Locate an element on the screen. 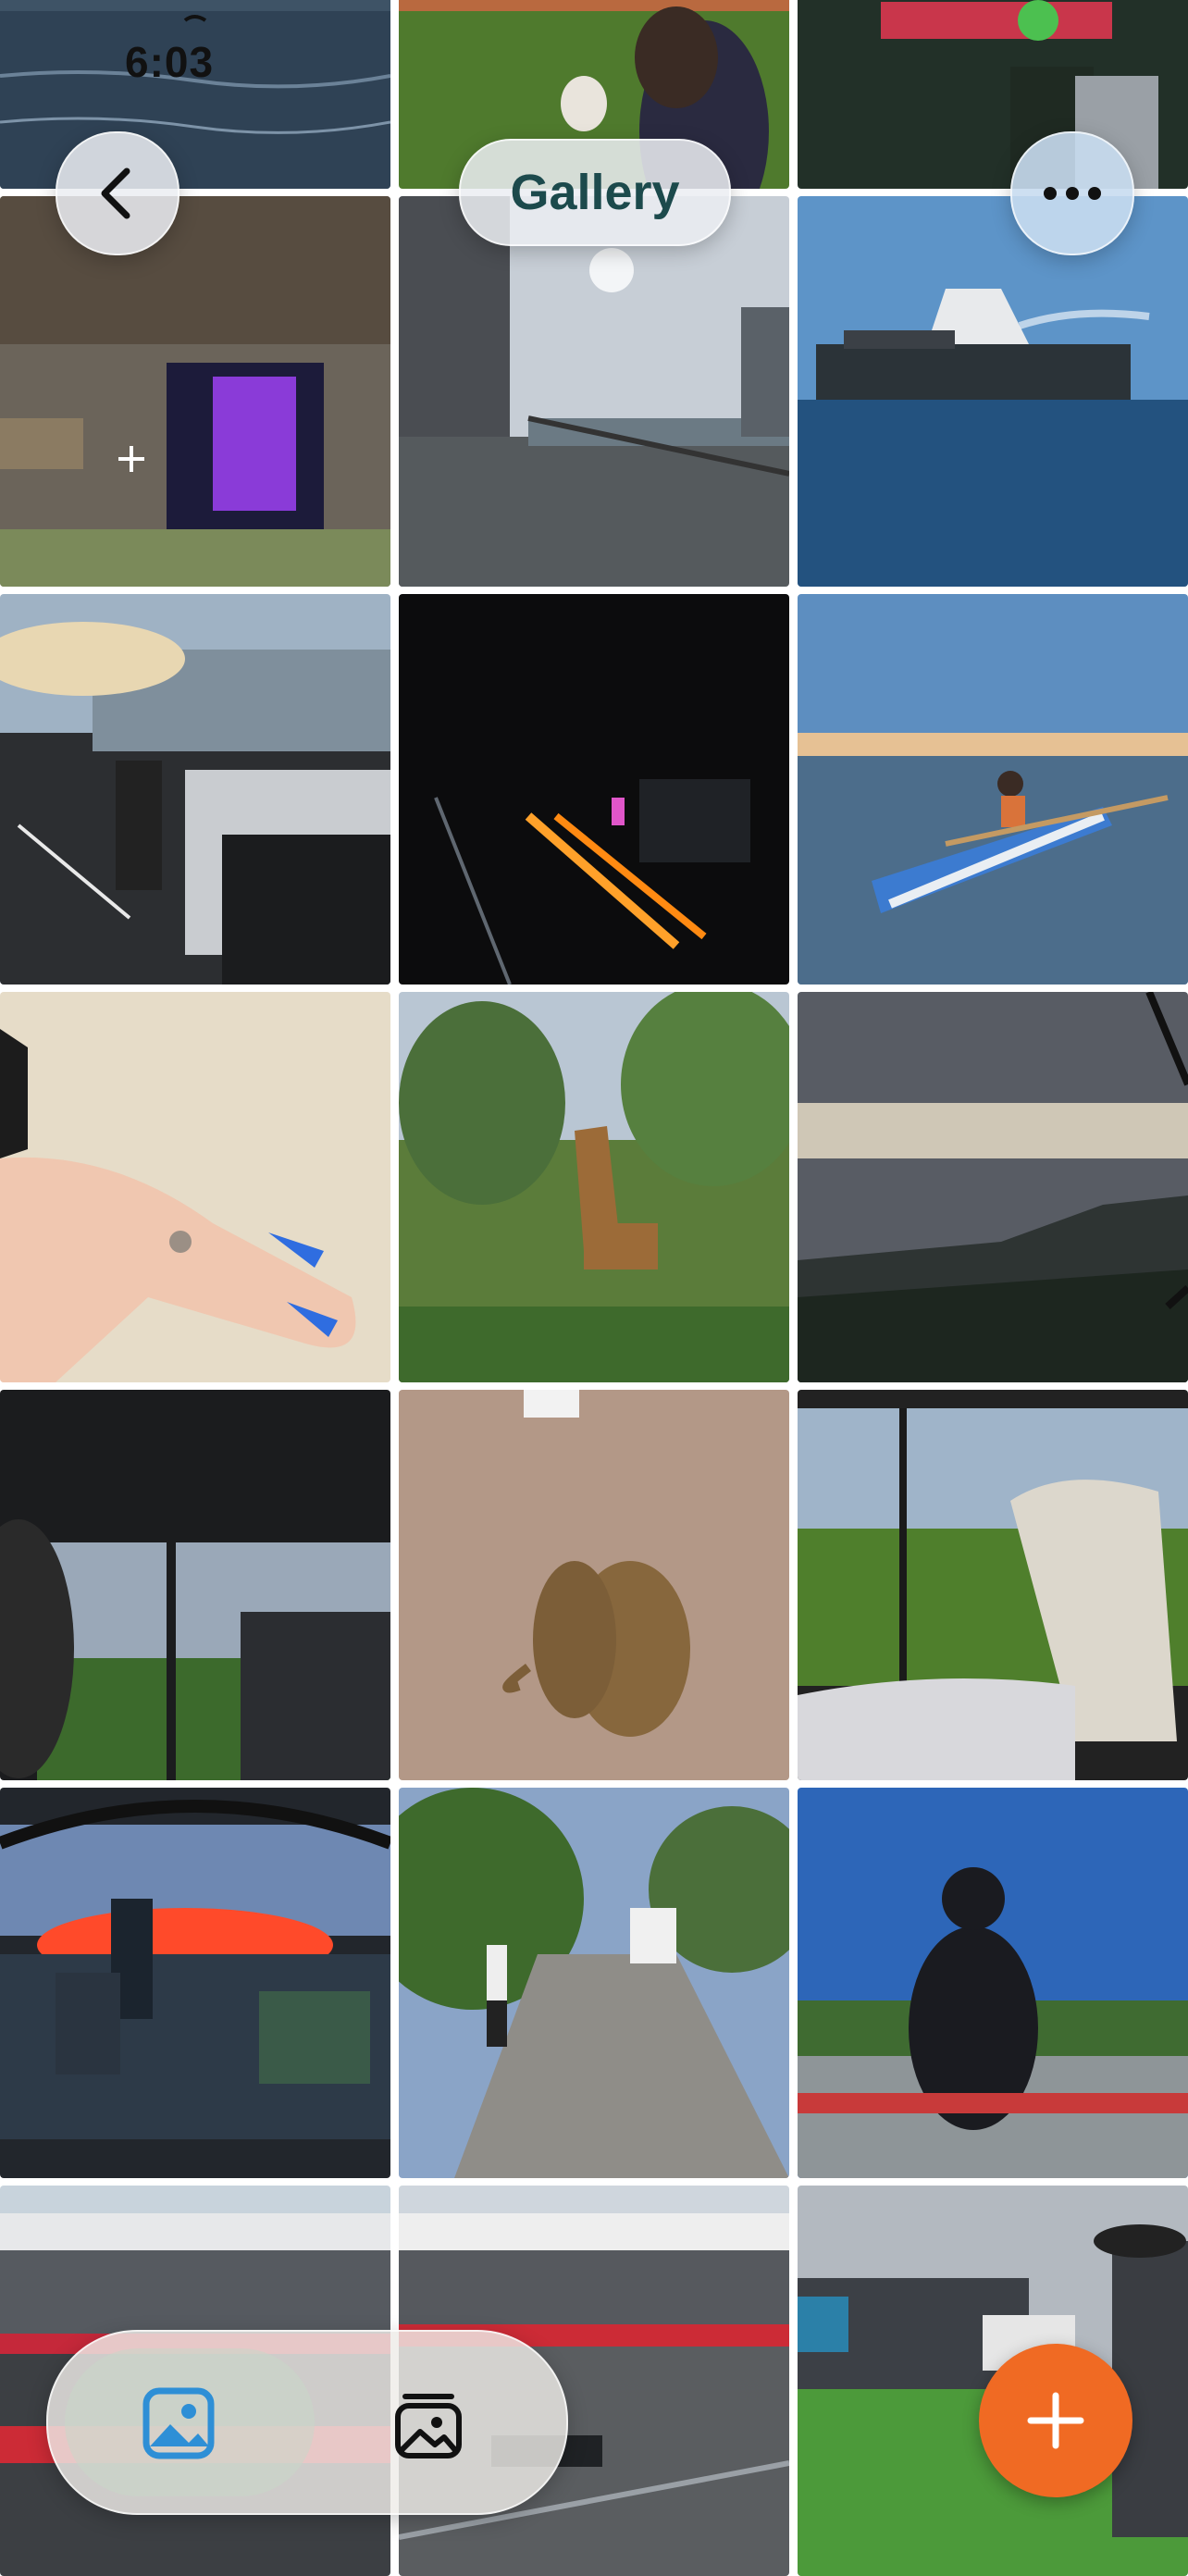 This screenshot has height=2576, width=1188. more-options-button is located at coordinates (1072, 193).